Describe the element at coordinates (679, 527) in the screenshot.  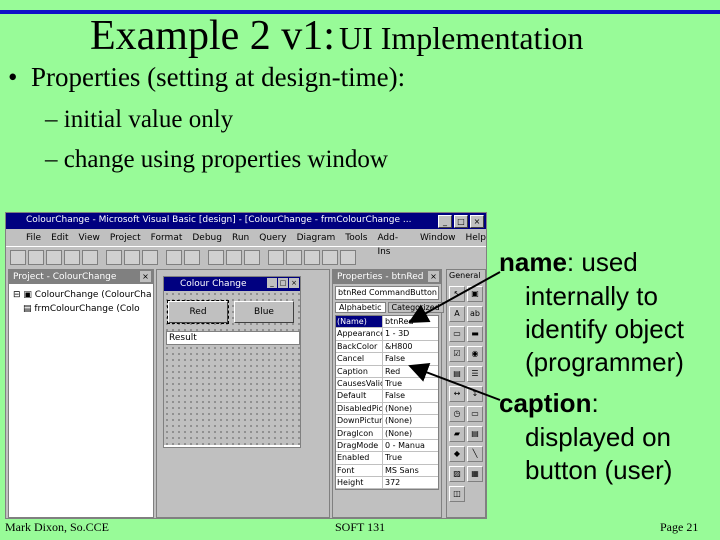
I see `footer-page: Page 21` at that location.